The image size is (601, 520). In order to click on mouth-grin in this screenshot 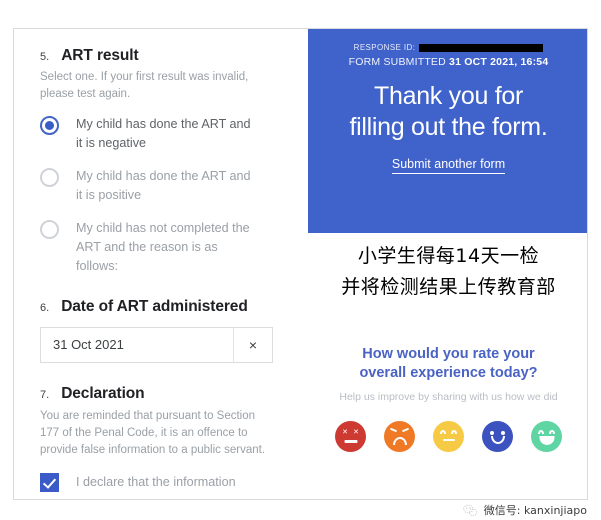, I will do `click(546, 441)`.